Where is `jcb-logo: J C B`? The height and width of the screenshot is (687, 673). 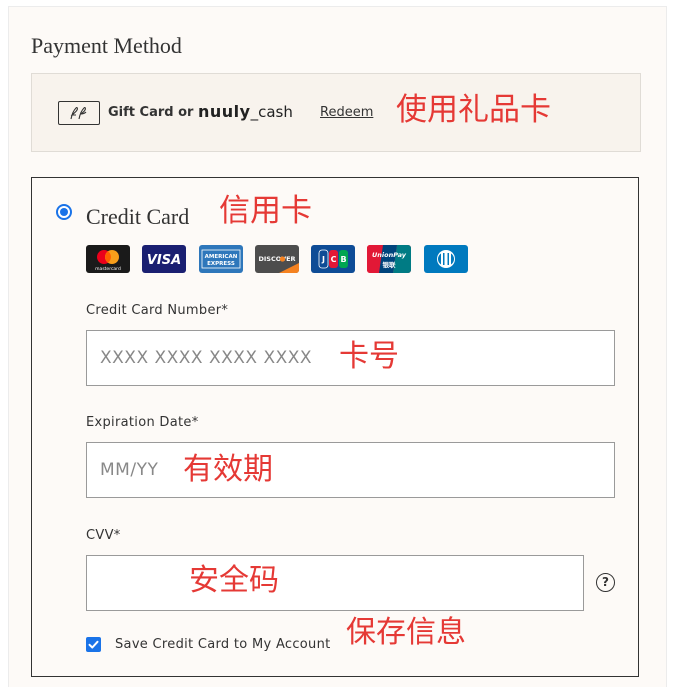 jcb-logo: J C B is located at coordinates (333, 259).